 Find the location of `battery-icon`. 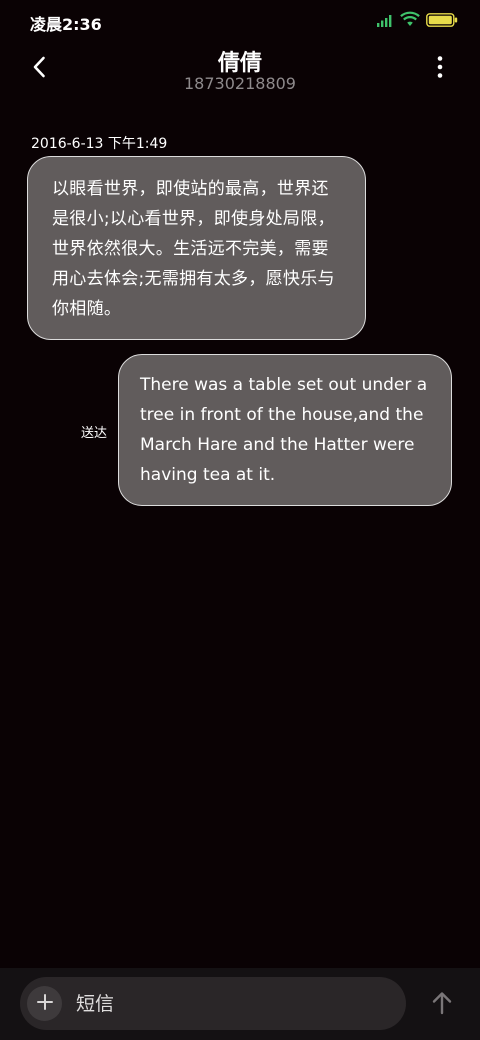

battery-icon is located at coordinates (442, 21).